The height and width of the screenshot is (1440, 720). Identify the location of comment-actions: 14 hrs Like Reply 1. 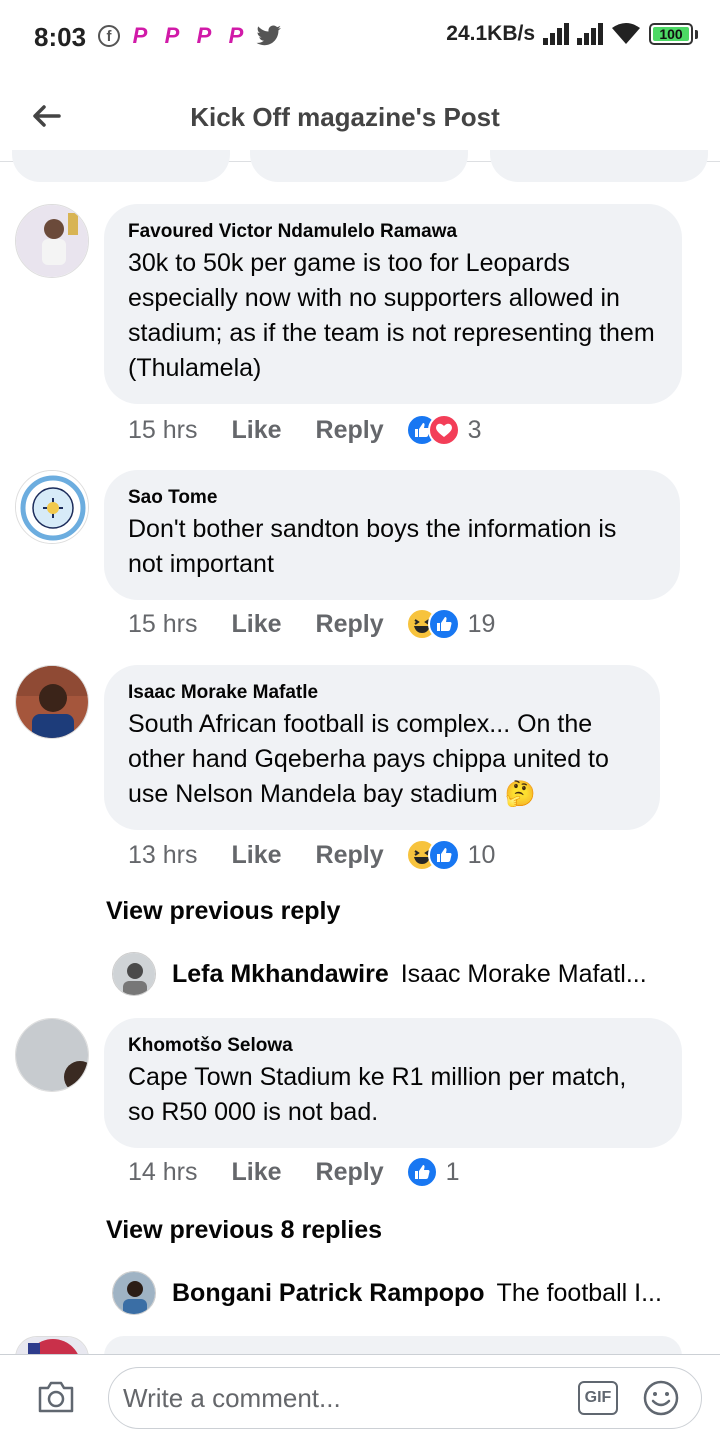
(294, 1172).